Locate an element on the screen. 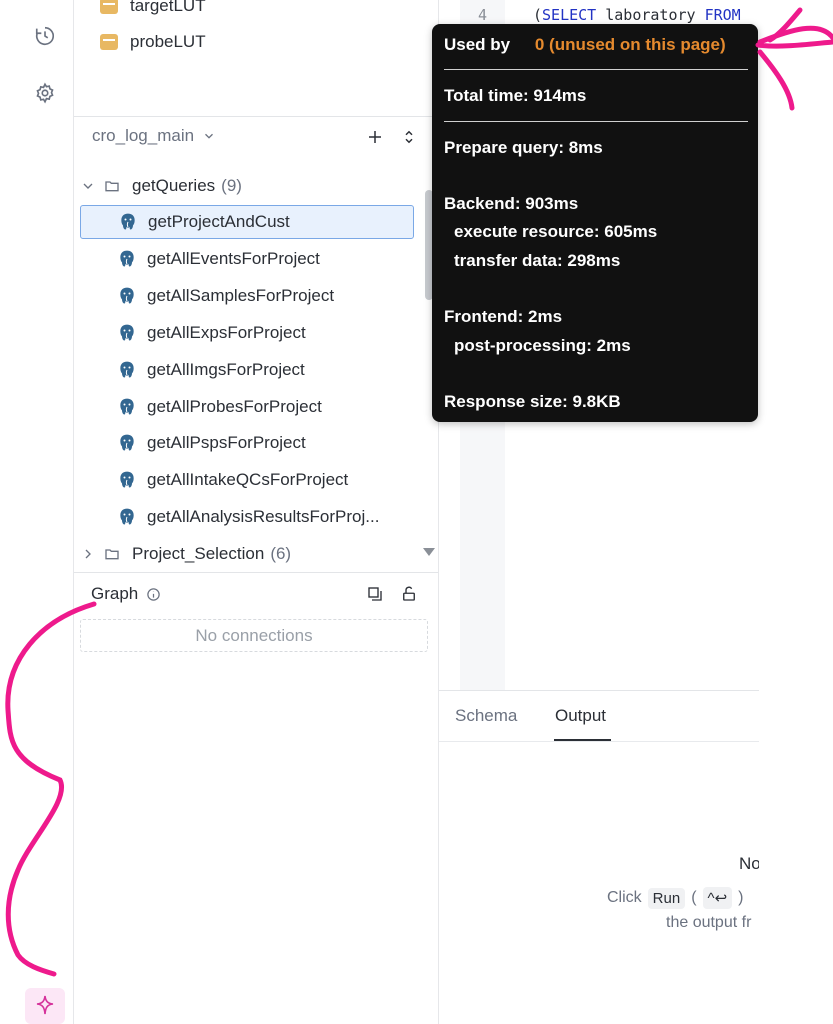 The height and width of the screenshot is (1024, 833). tabs-top-border is located at coordinates (599, 690).